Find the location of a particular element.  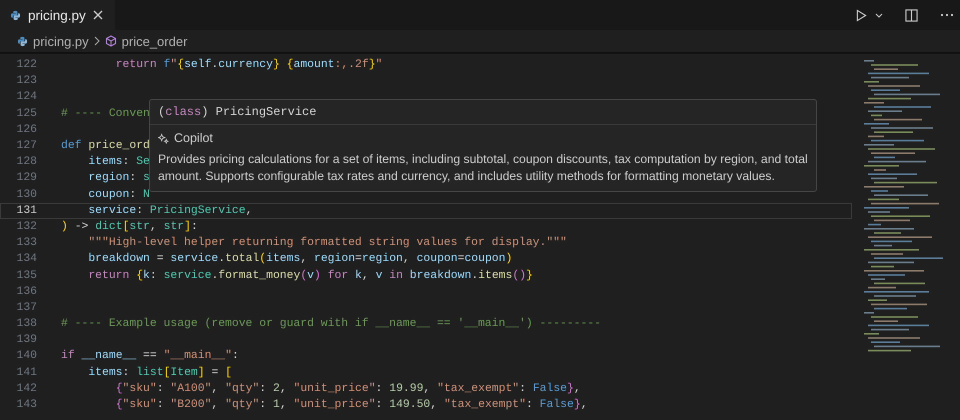

code-line: items: list[Item] = [ is located at coordinates (159, 372).